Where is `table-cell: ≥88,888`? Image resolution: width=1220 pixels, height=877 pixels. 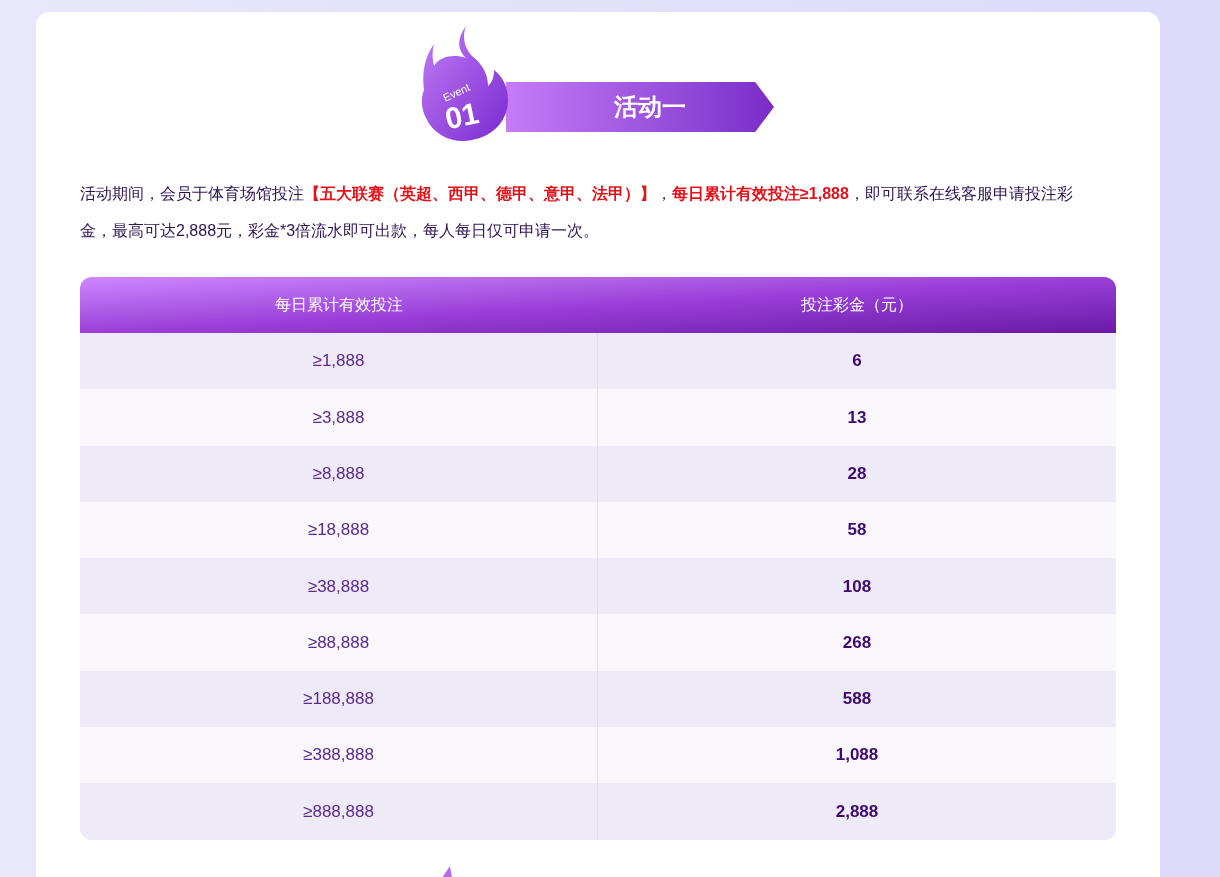 table-cell: ≥88,888 is located at coordinates (339, 642).